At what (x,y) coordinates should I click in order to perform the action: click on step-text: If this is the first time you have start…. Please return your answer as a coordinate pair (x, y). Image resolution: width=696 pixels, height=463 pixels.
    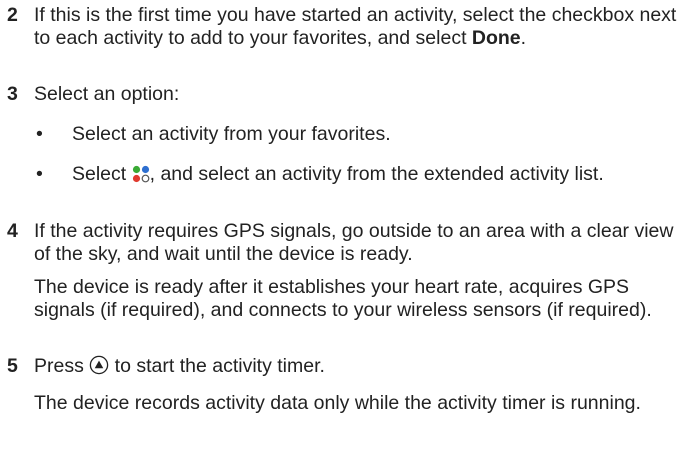
    Looking at the image, I should click on (363, 27).